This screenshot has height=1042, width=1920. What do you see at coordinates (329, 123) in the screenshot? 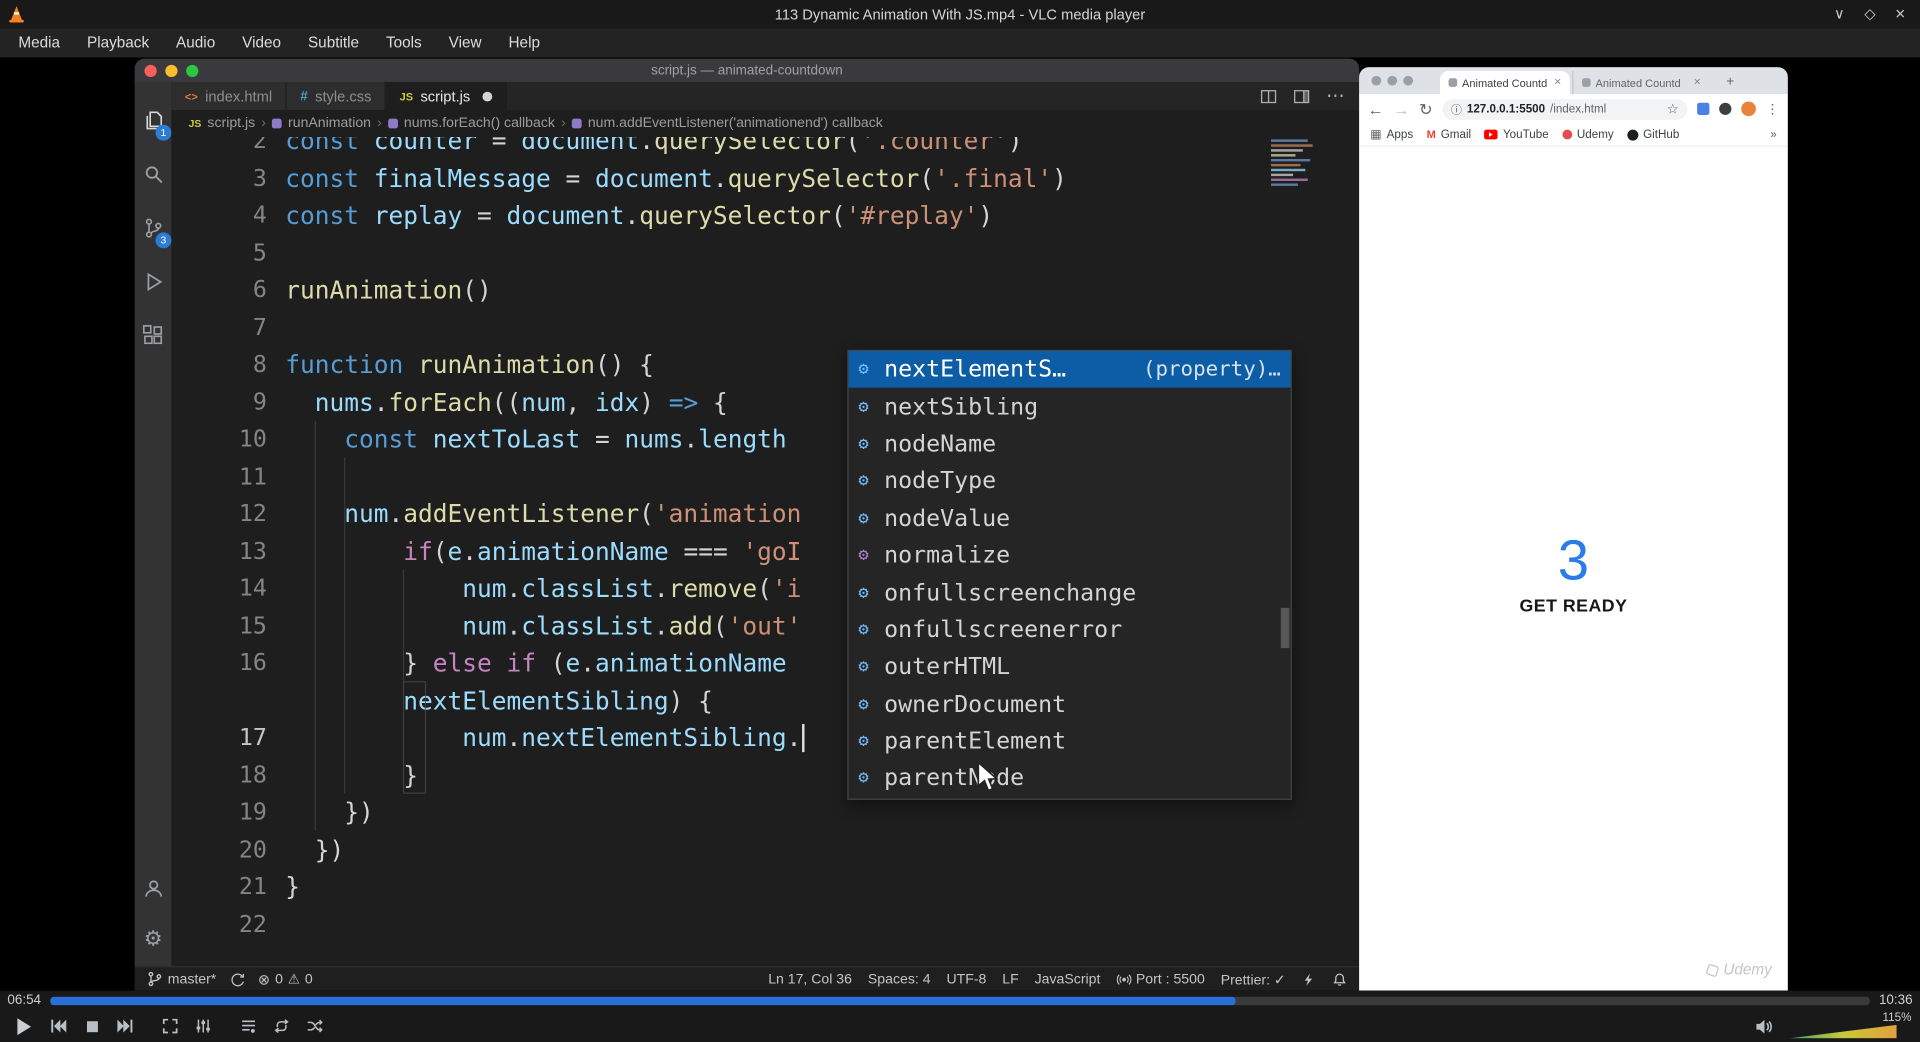
I see `breadcrumb-symbol: runAnimation` at bounding box center [329, 123].